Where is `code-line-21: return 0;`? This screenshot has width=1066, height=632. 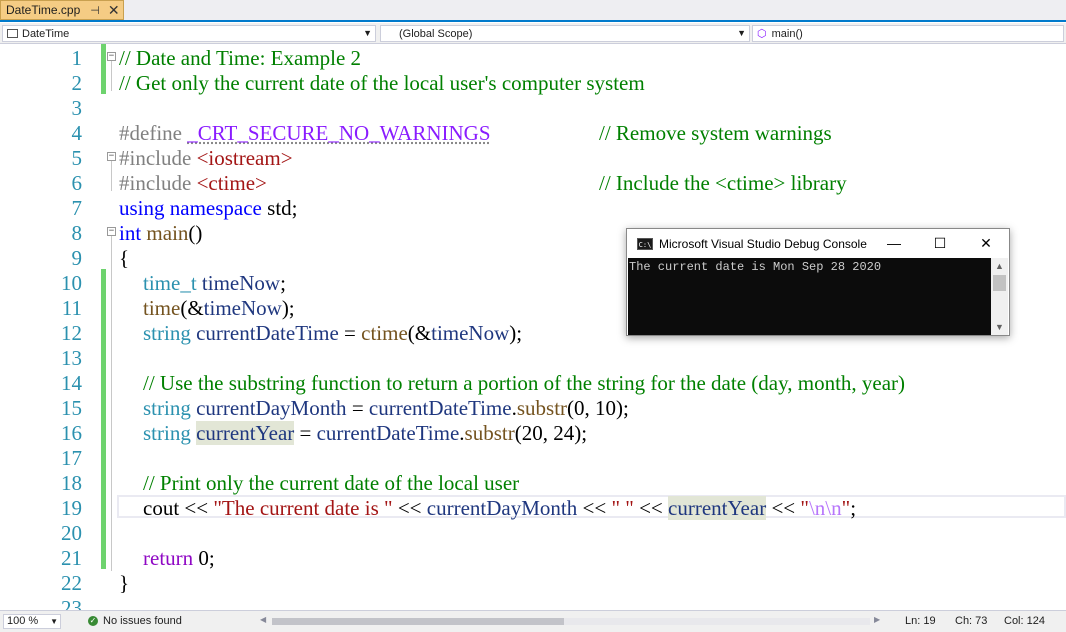 code-line-21: return 0; is located at coordinates (179, 558).